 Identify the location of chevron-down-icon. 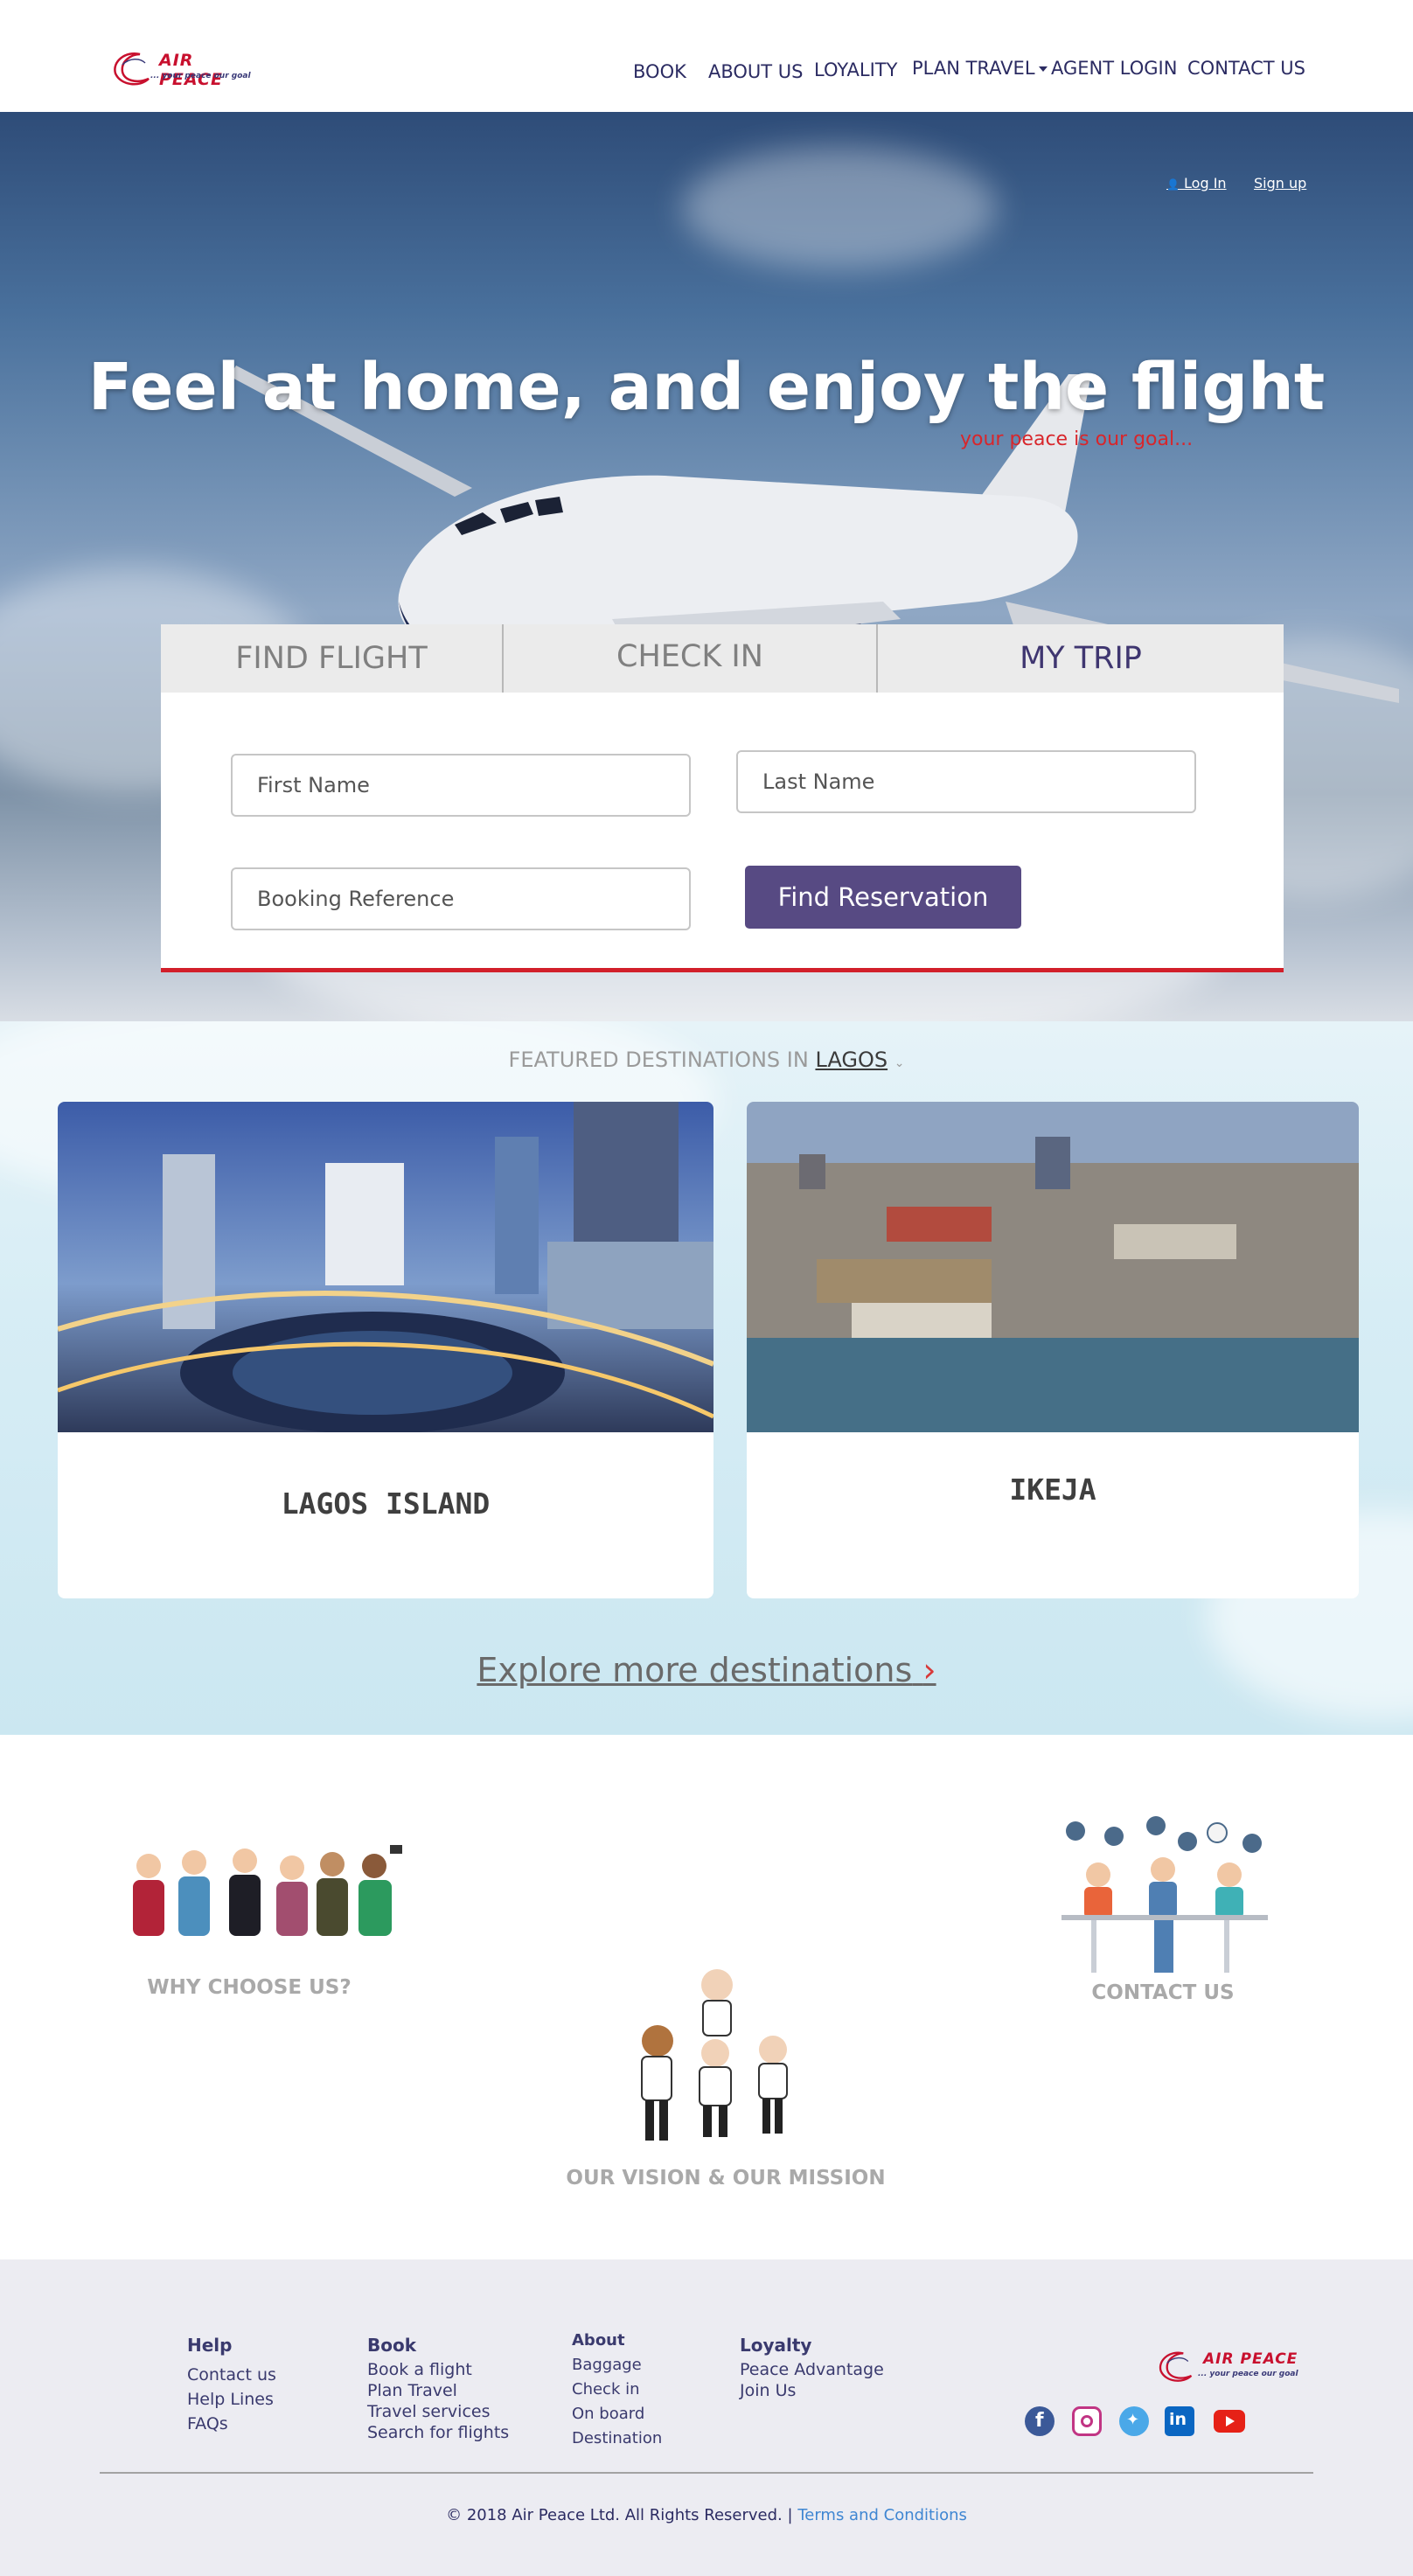
(1043, 69).